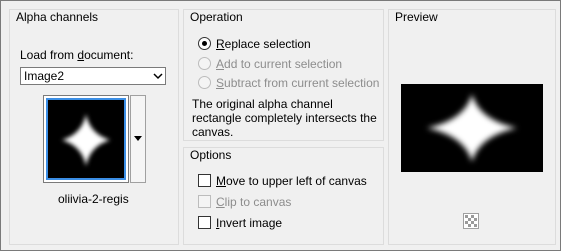 This screenshot has width=561, height=251. What do you see at coordinates (44, 76) in the screenshot?
I see `document-select-value: Image2` at bounding box center [44, 76].